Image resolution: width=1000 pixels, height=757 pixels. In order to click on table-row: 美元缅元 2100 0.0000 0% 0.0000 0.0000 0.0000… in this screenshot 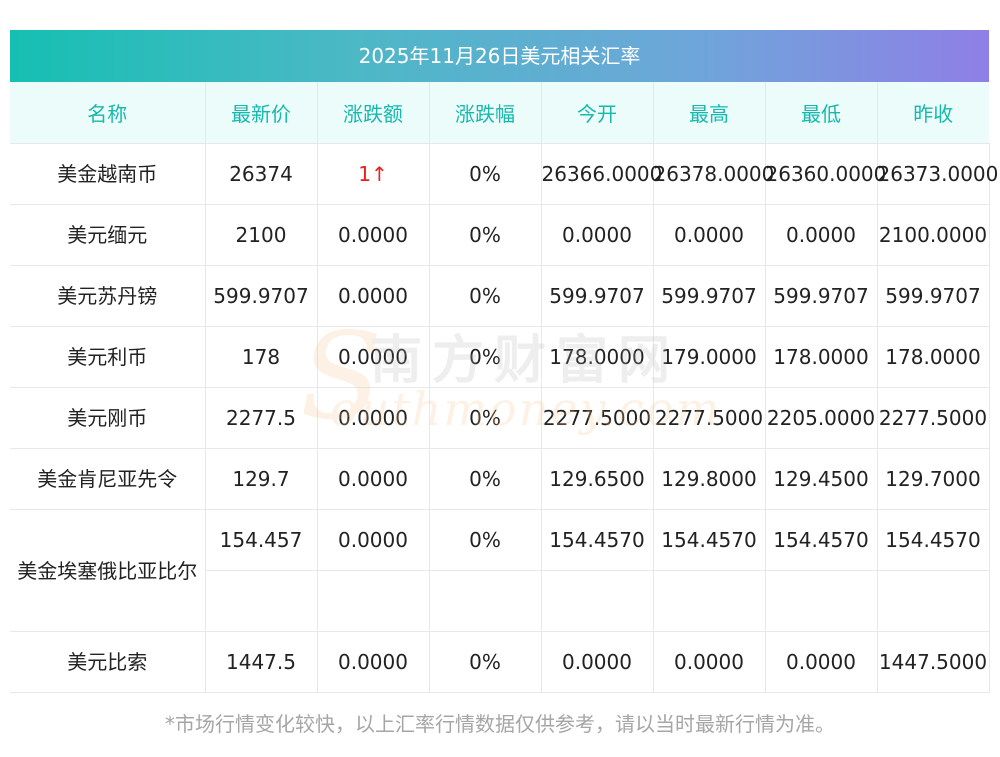, I will do `click(500, 235)`.